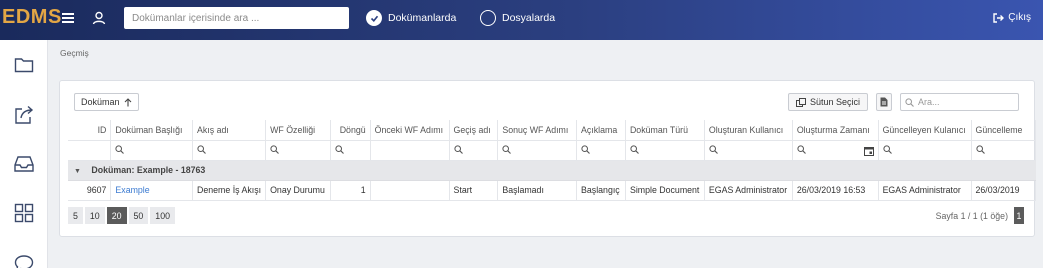 The height and width of the screenshot is (268, 1043). I want to click on group-row-label: Doküman: Example - 18763, so click(148, 170).